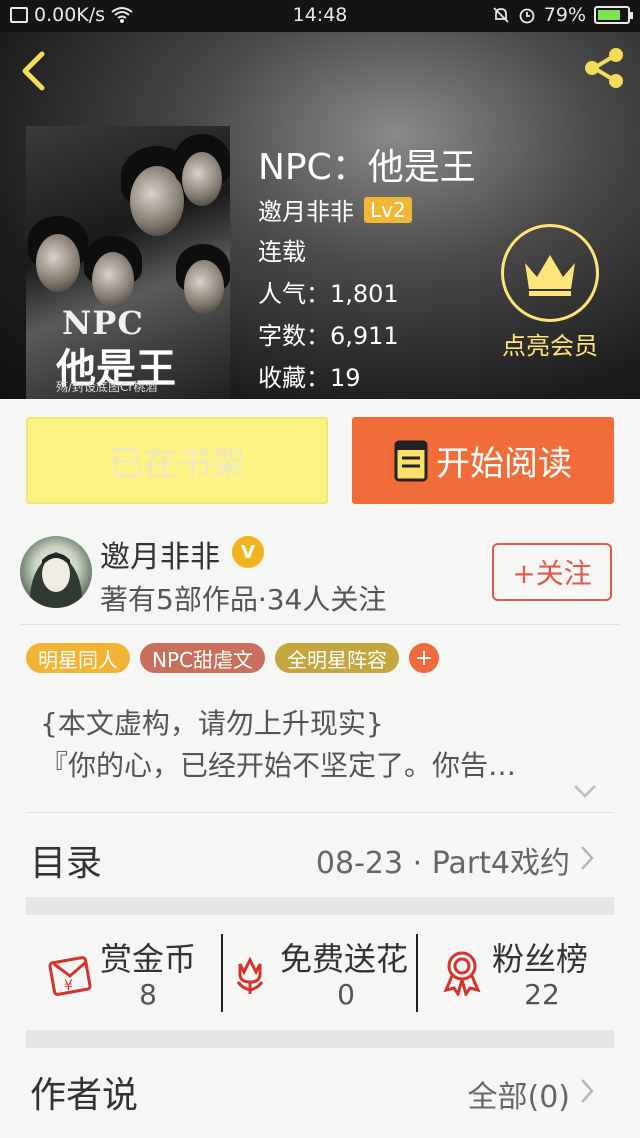 Image resolution: width=640 pixels, height=1138 pixels. I want to click on stat-label: 赏金币, so click(148, 959).